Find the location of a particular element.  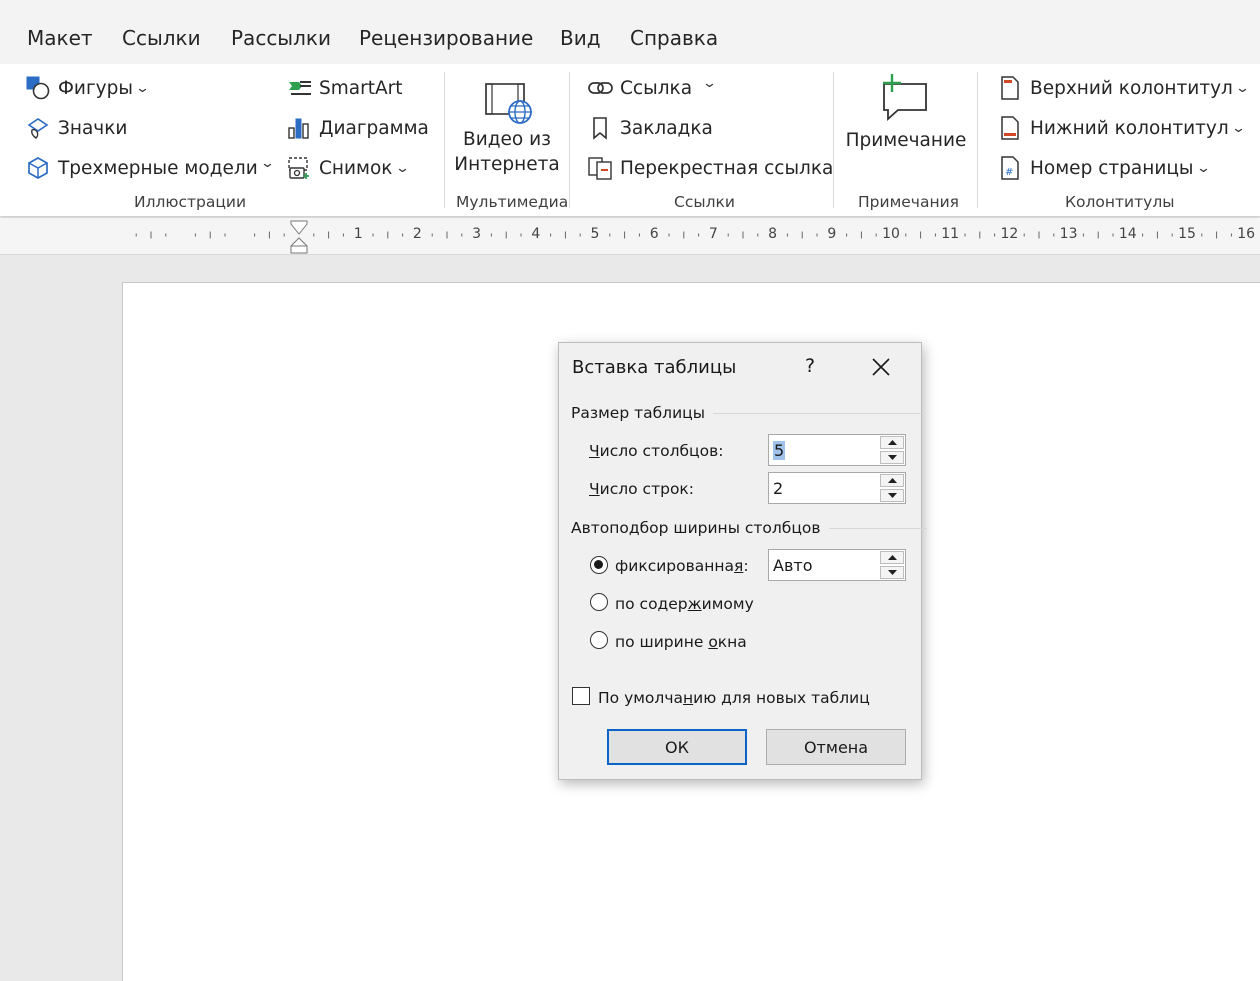

columns-spinner: 5 is located at coordinates (837, 450).